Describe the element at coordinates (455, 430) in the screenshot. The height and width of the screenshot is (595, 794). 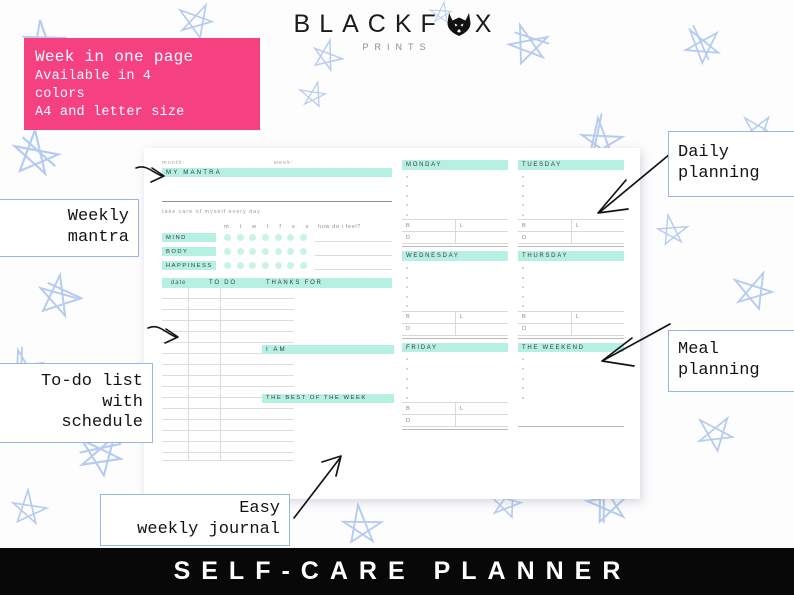
I see `day-divider` at that location.